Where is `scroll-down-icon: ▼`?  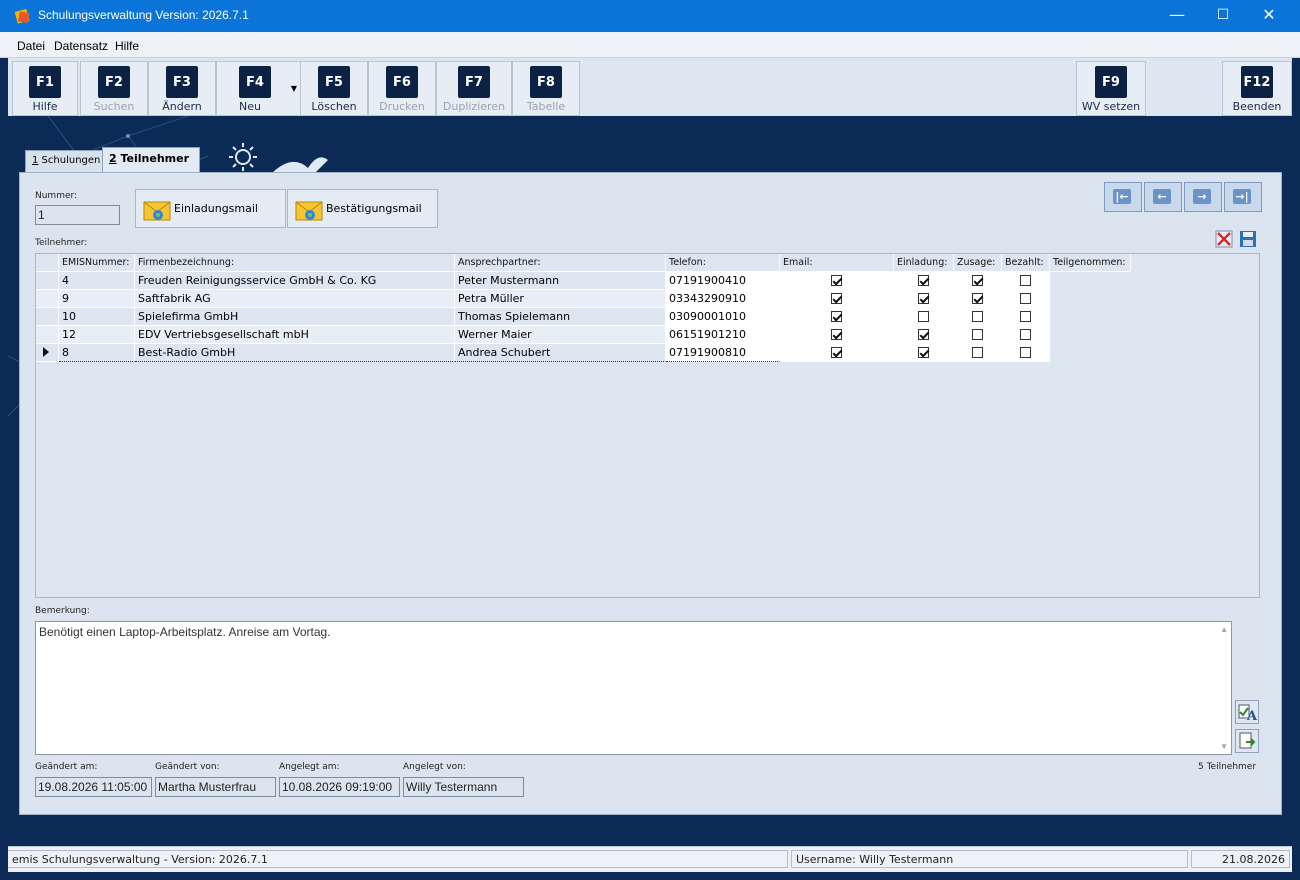
scroll-down-icon: ▼ is located at coordinates (1224, 746).